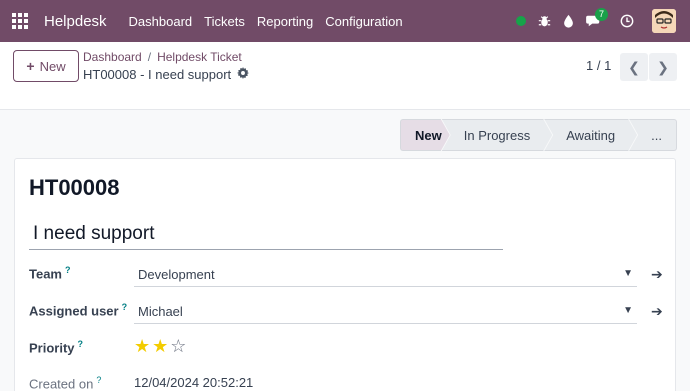 This screenshot has width=690, height=391. What do you see at coordinates (544, 21) in the screenshot?
I see `bug-icon` at bounding box center [544, 21].